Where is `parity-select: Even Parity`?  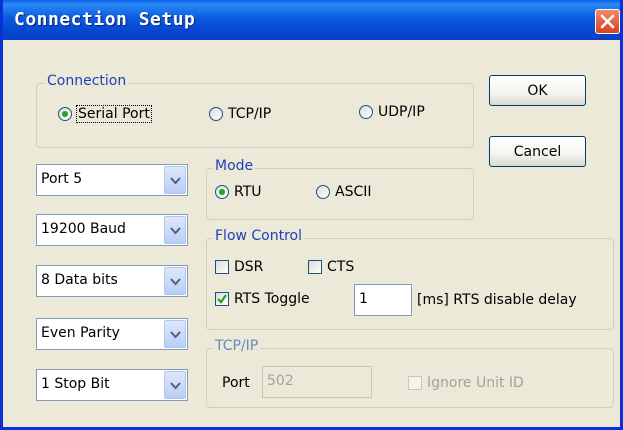 parity-select: Even Parity is located at coordinates (112, 334).